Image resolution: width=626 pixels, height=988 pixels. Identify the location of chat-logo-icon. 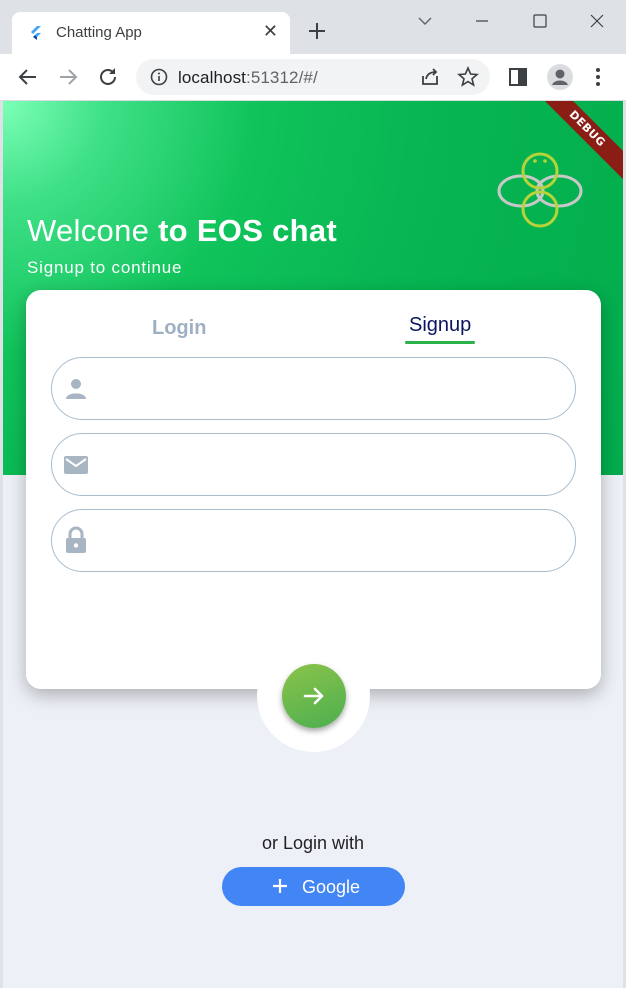
(540, 190).